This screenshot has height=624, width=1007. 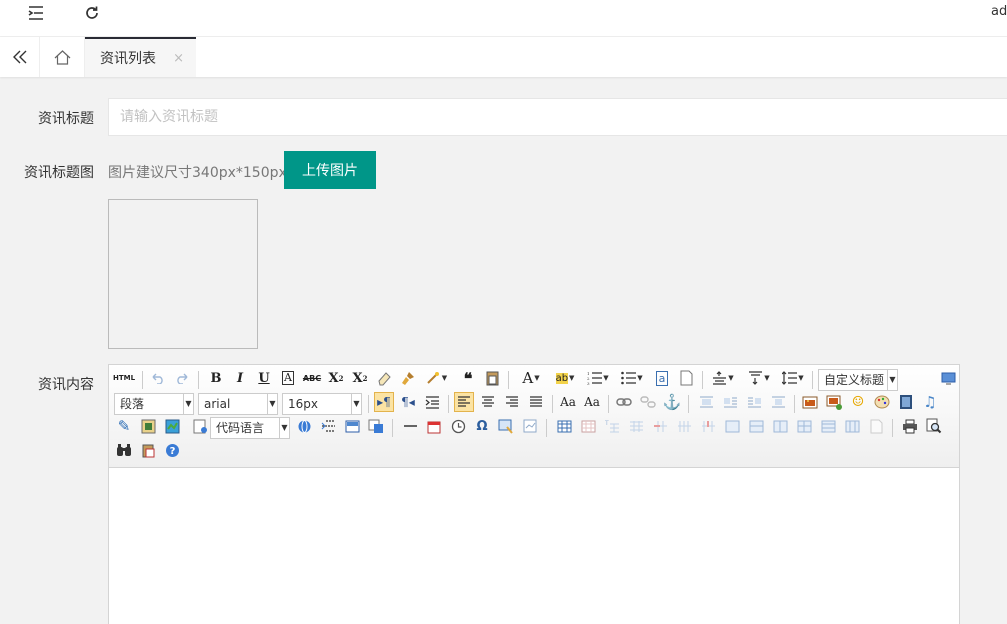 What do you see at coordinates (492, 378) in the screenshot?
I see `paste-plain-icon` at bounding box center [492, 378].